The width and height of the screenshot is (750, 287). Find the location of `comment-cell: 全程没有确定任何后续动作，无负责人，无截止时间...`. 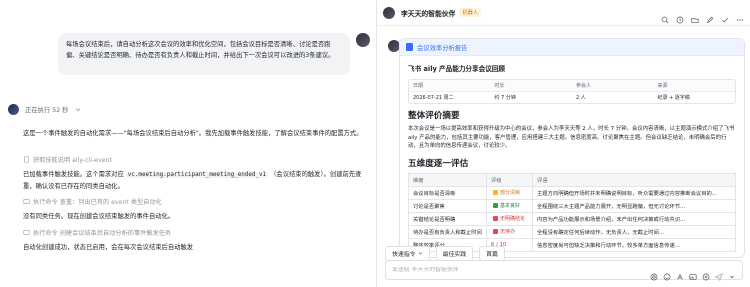

comment-cell: 全程没有确定任何后续动作，无负责人，无截止时间... is located at coordinates (634, 231).